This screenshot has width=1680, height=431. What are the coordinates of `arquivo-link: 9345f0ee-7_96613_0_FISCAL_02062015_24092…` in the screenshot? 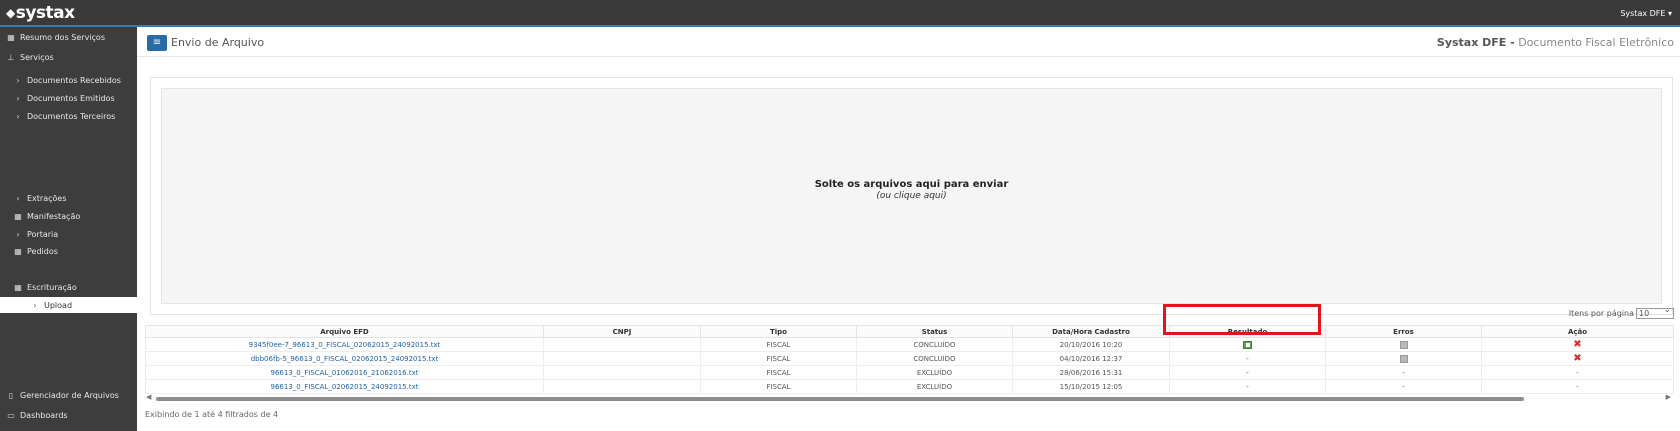 It's located at (344, 344).